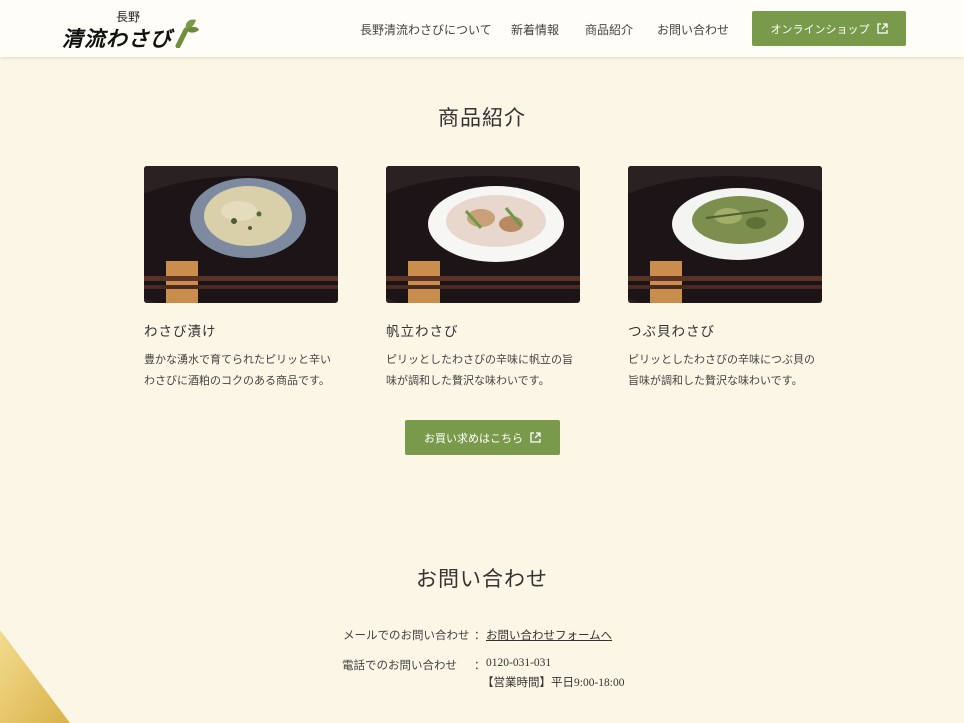  Describe the element at coordinates (237, 370) in the screenshot. I see `product-description: 豊かな湧水で育てられたピリッと辛い わさびに酒粕のコクのある商品です。` at that location.